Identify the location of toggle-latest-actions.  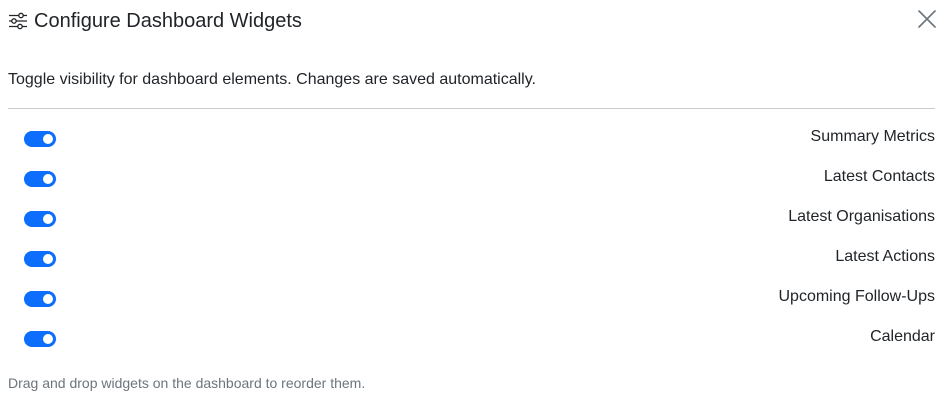
(40, 259).